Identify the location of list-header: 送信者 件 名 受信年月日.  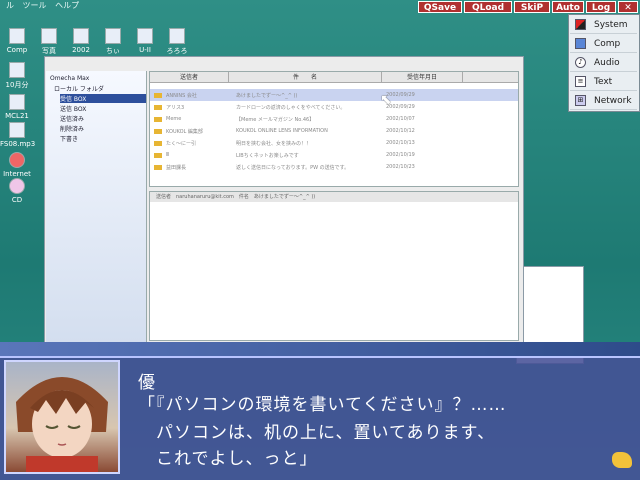
(334, 77).